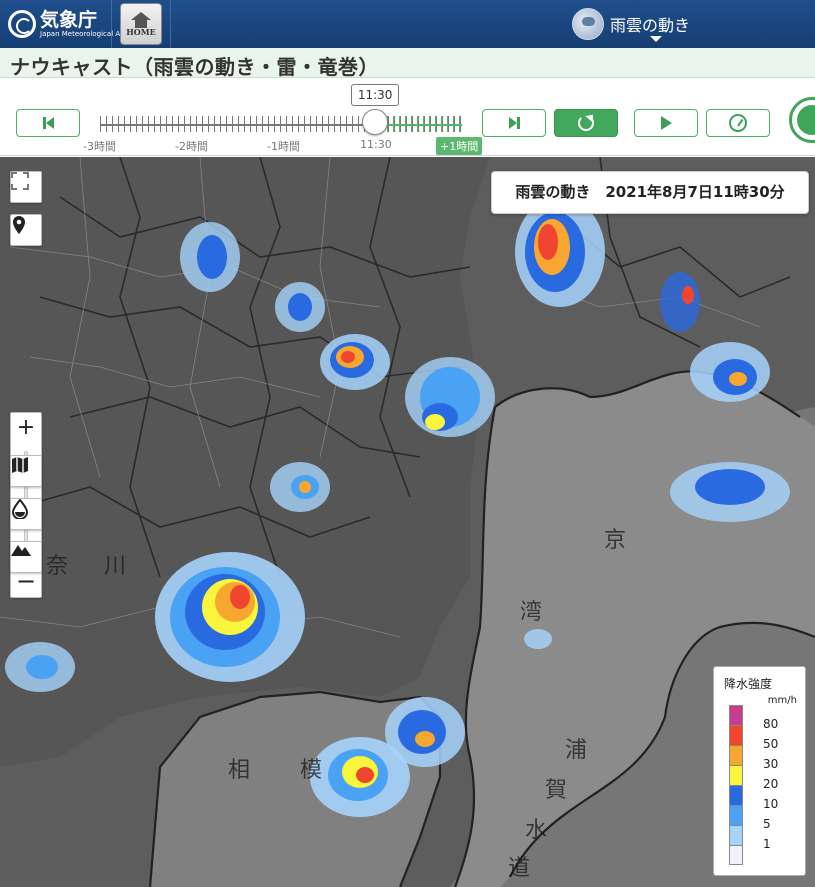  I want to click on timeline-label-plus1: +1時間, so click(459, 146).